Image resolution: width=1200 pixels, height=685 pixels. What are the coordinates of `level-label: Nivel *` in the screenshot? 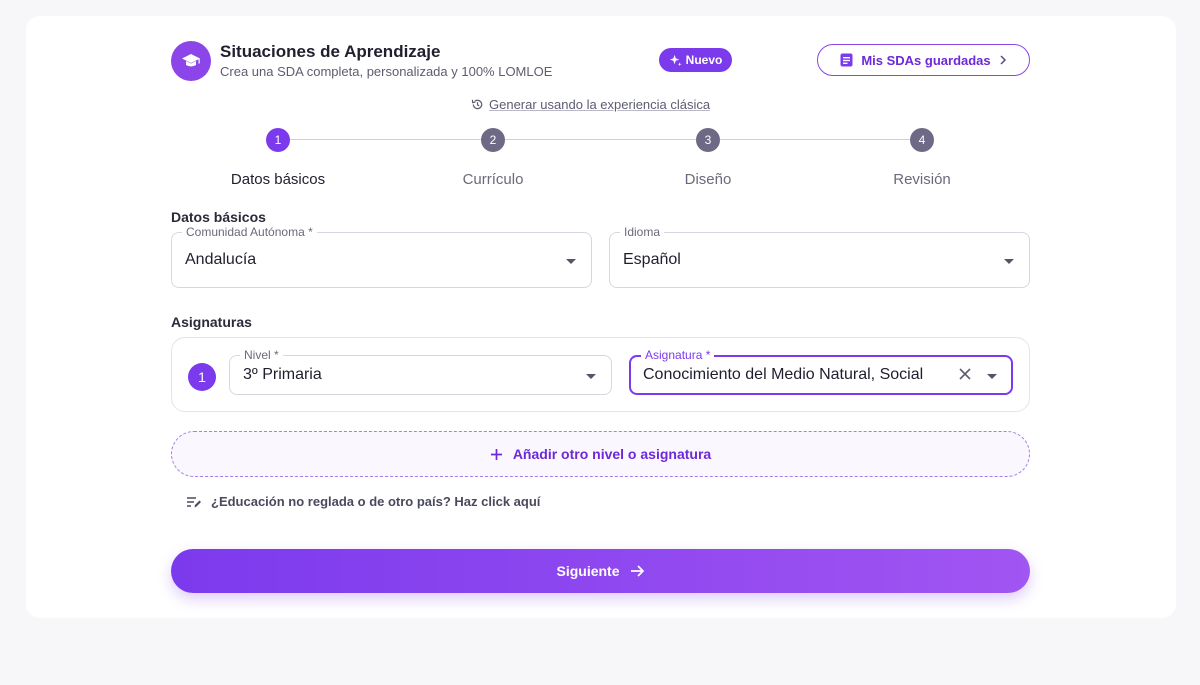 It's located at (261, 355).